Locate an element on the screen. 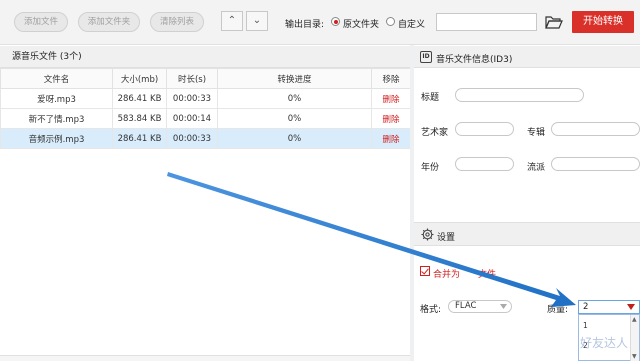 The width and height of the screenshot is (640, 361). quality-select: 2 is located at coordinates (609, 307).